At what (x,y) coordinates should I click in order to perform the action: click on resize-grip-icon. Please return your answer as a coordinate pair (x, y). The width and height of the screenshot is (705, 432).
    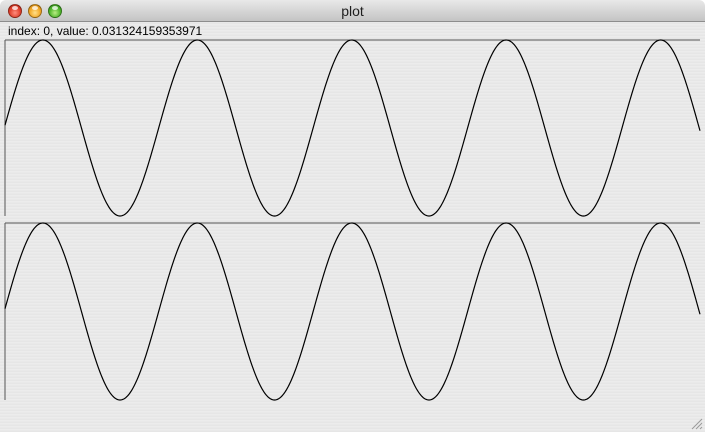
    Looking at the image, I should click on (697, 424).